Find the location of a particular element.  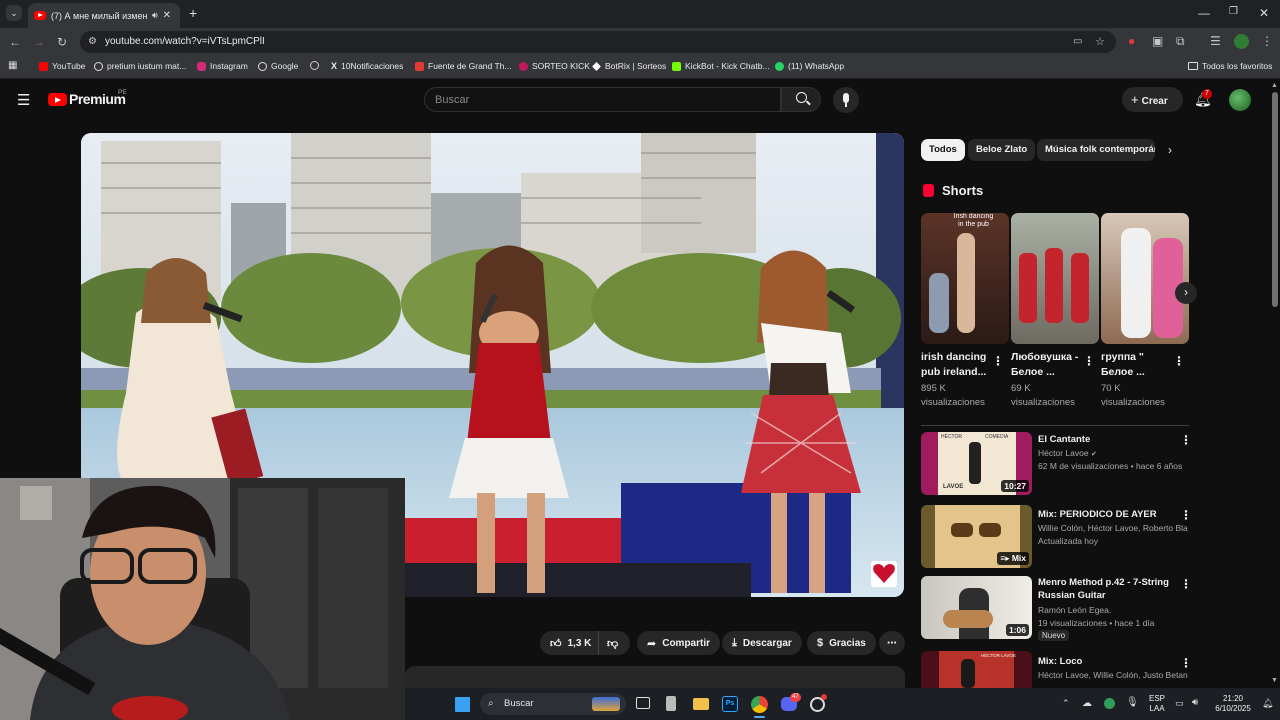

apps-grid-icon: ▦ is located at coordinates (12, 65).